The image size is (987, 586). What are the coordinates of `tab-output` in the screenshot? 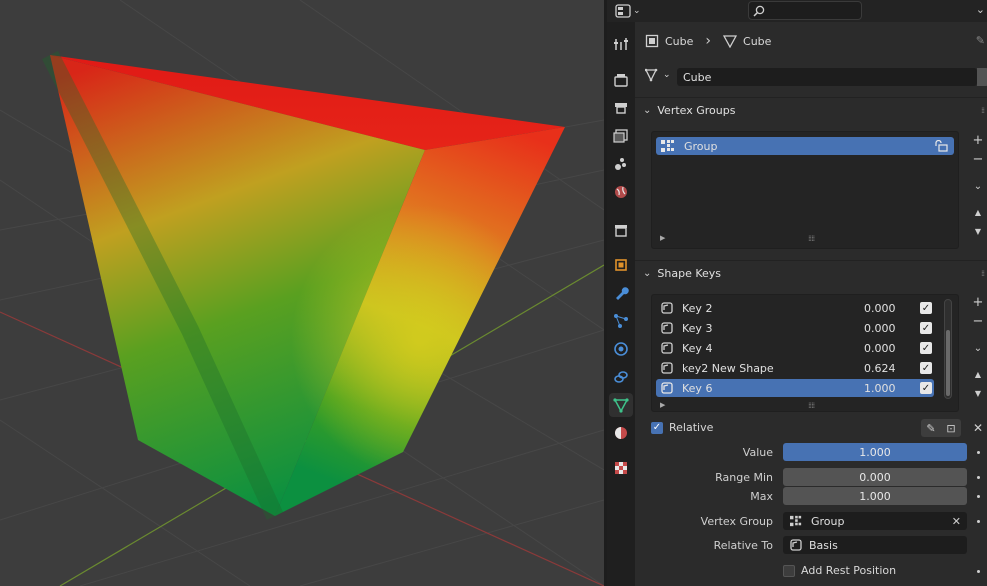 It's located at (621, 108).